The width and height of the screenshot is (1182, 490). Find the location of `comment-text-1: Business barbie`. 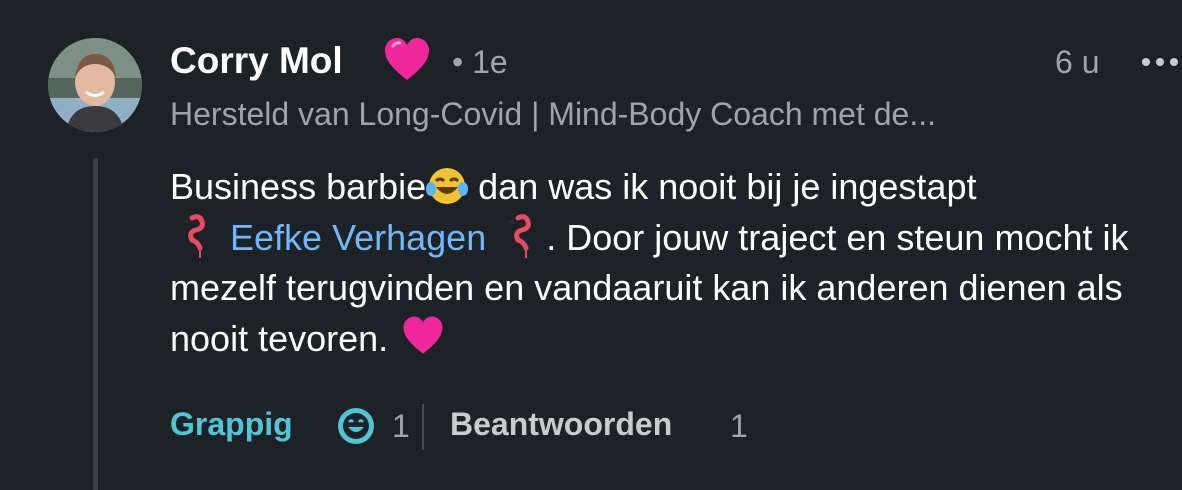

comment-text-1: Business barbie is located at coordinates (298, 186).